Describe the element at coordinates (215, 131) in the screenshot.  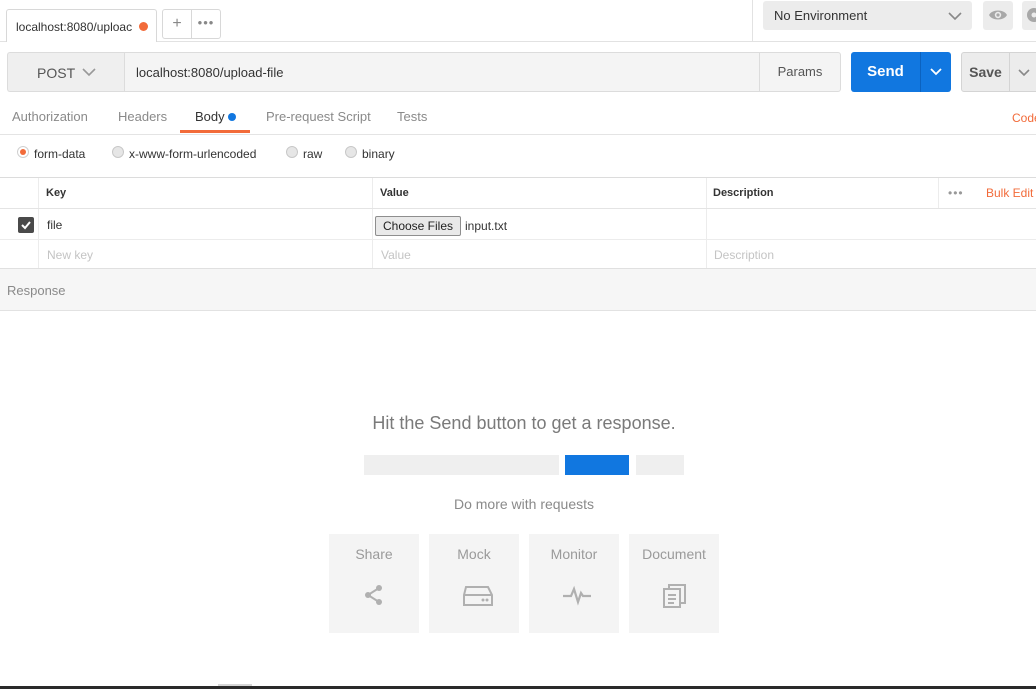
I see `active-tab-indicator` at that location.